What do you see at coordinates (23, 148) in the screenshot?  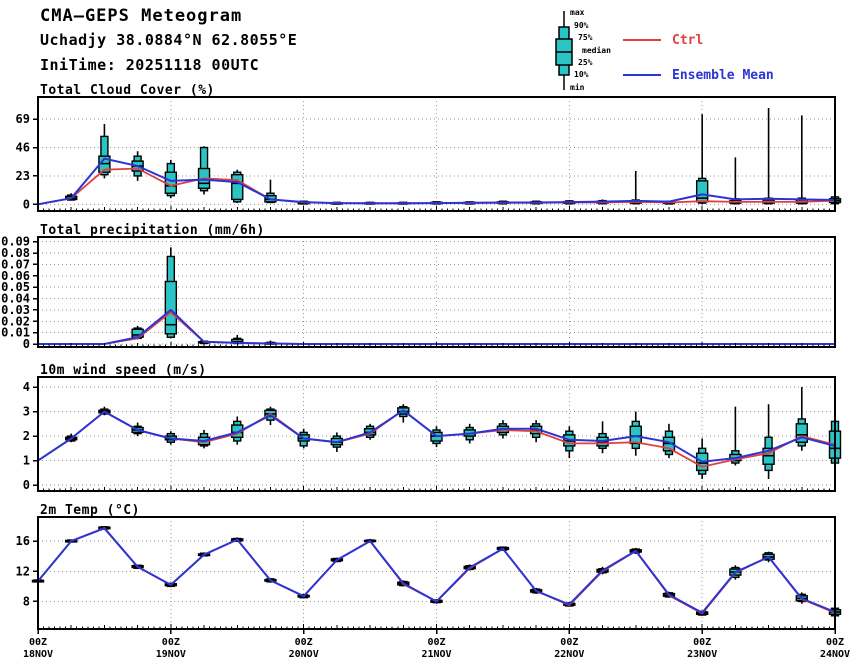 I see `svg-text: 46` at bounding box center [23, 148].